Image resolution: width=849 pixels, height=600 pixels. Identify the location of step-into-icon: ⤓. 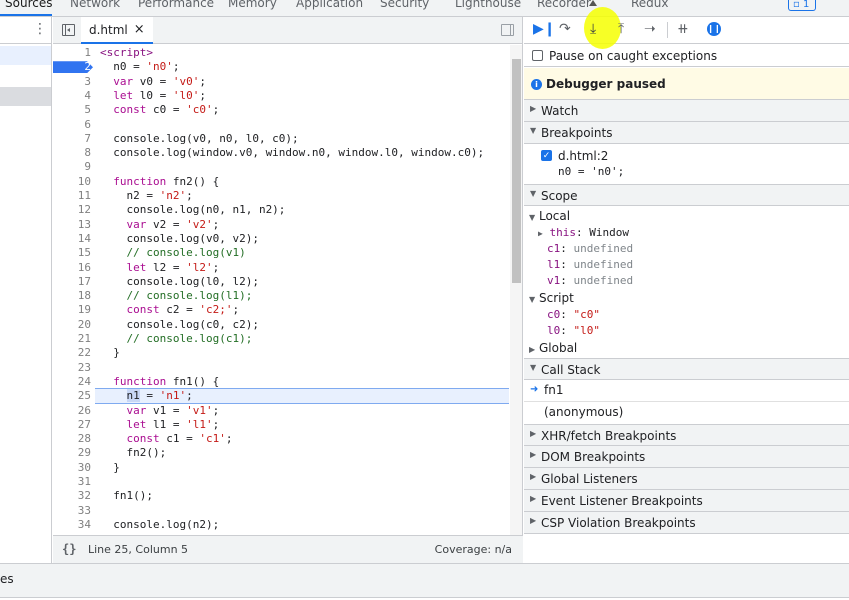
(593, 29).